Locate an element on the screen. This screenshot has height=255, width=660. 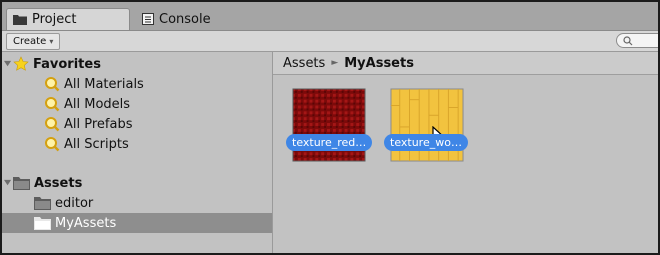
search-icon is located at coordinates (628, 41).